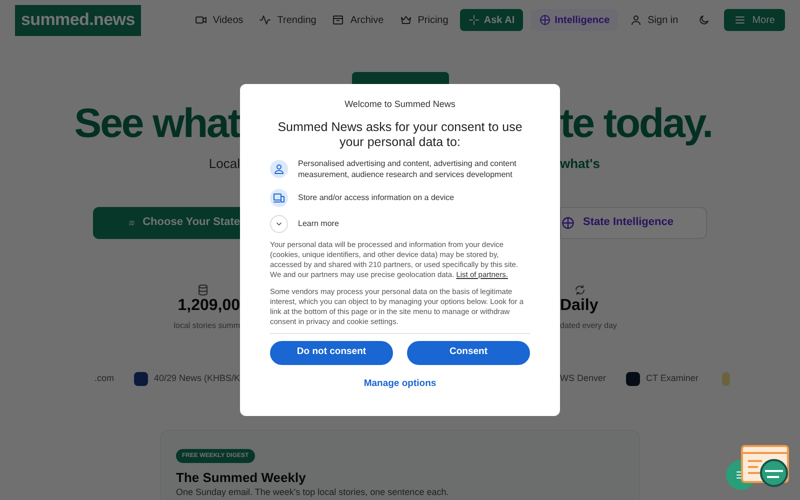 The image size is (800, 500). I want to click on nav-link: Archive, so click(358, 20).